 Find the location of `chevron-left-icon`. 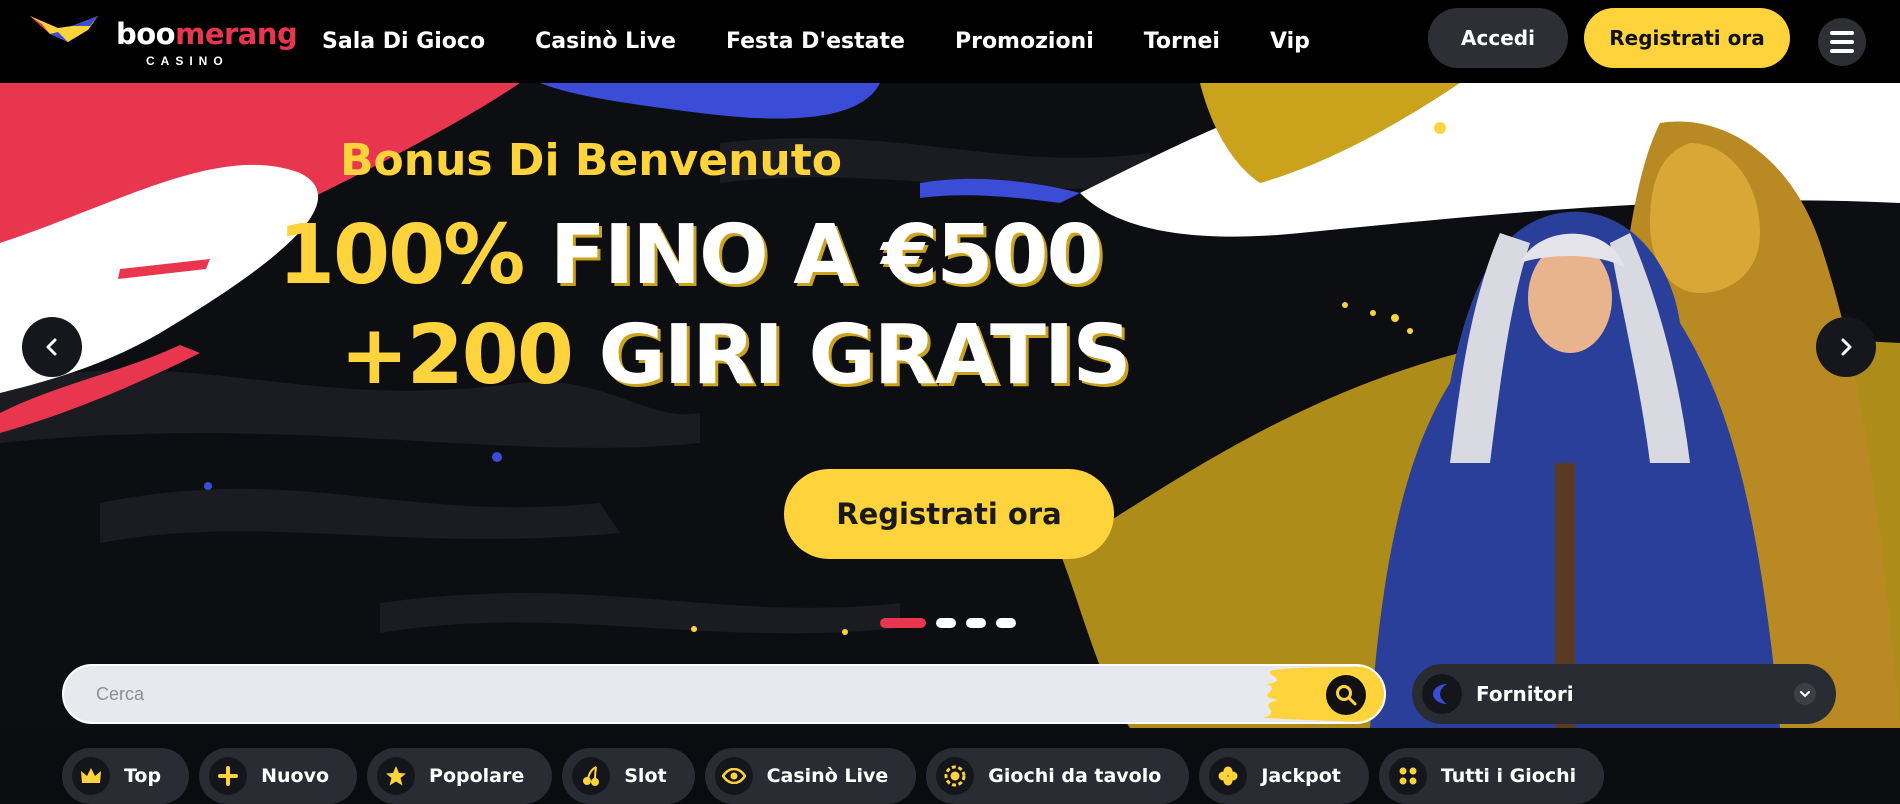

chevron-left-icon is located at coordinates (51, 347).